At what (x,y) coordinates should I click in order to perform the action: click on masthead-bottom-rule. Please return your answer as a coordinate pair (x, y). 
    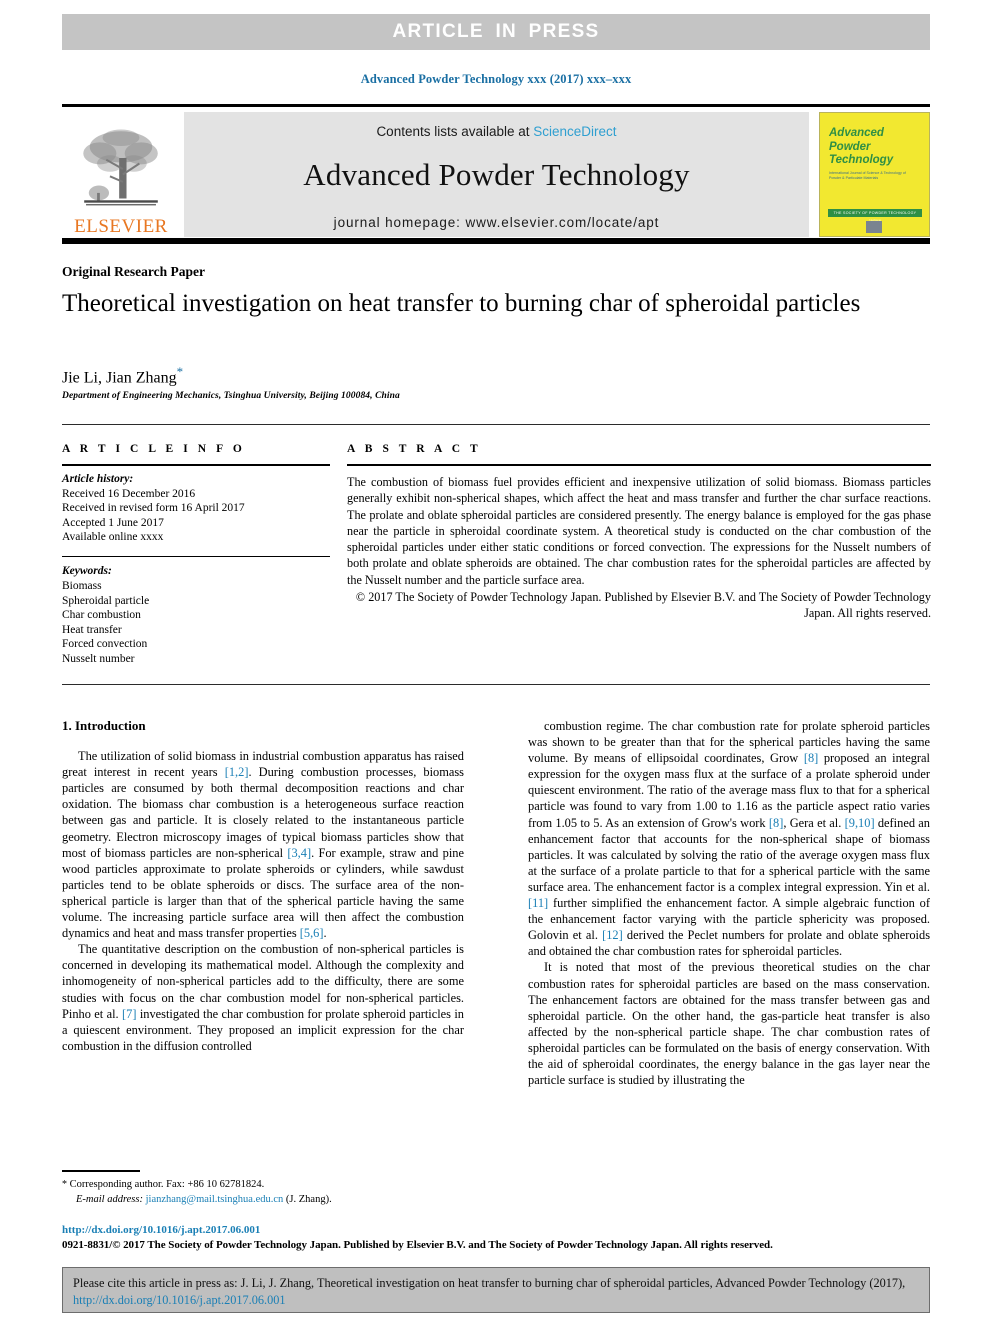
    Looking at the image, I should click on (496, 241).